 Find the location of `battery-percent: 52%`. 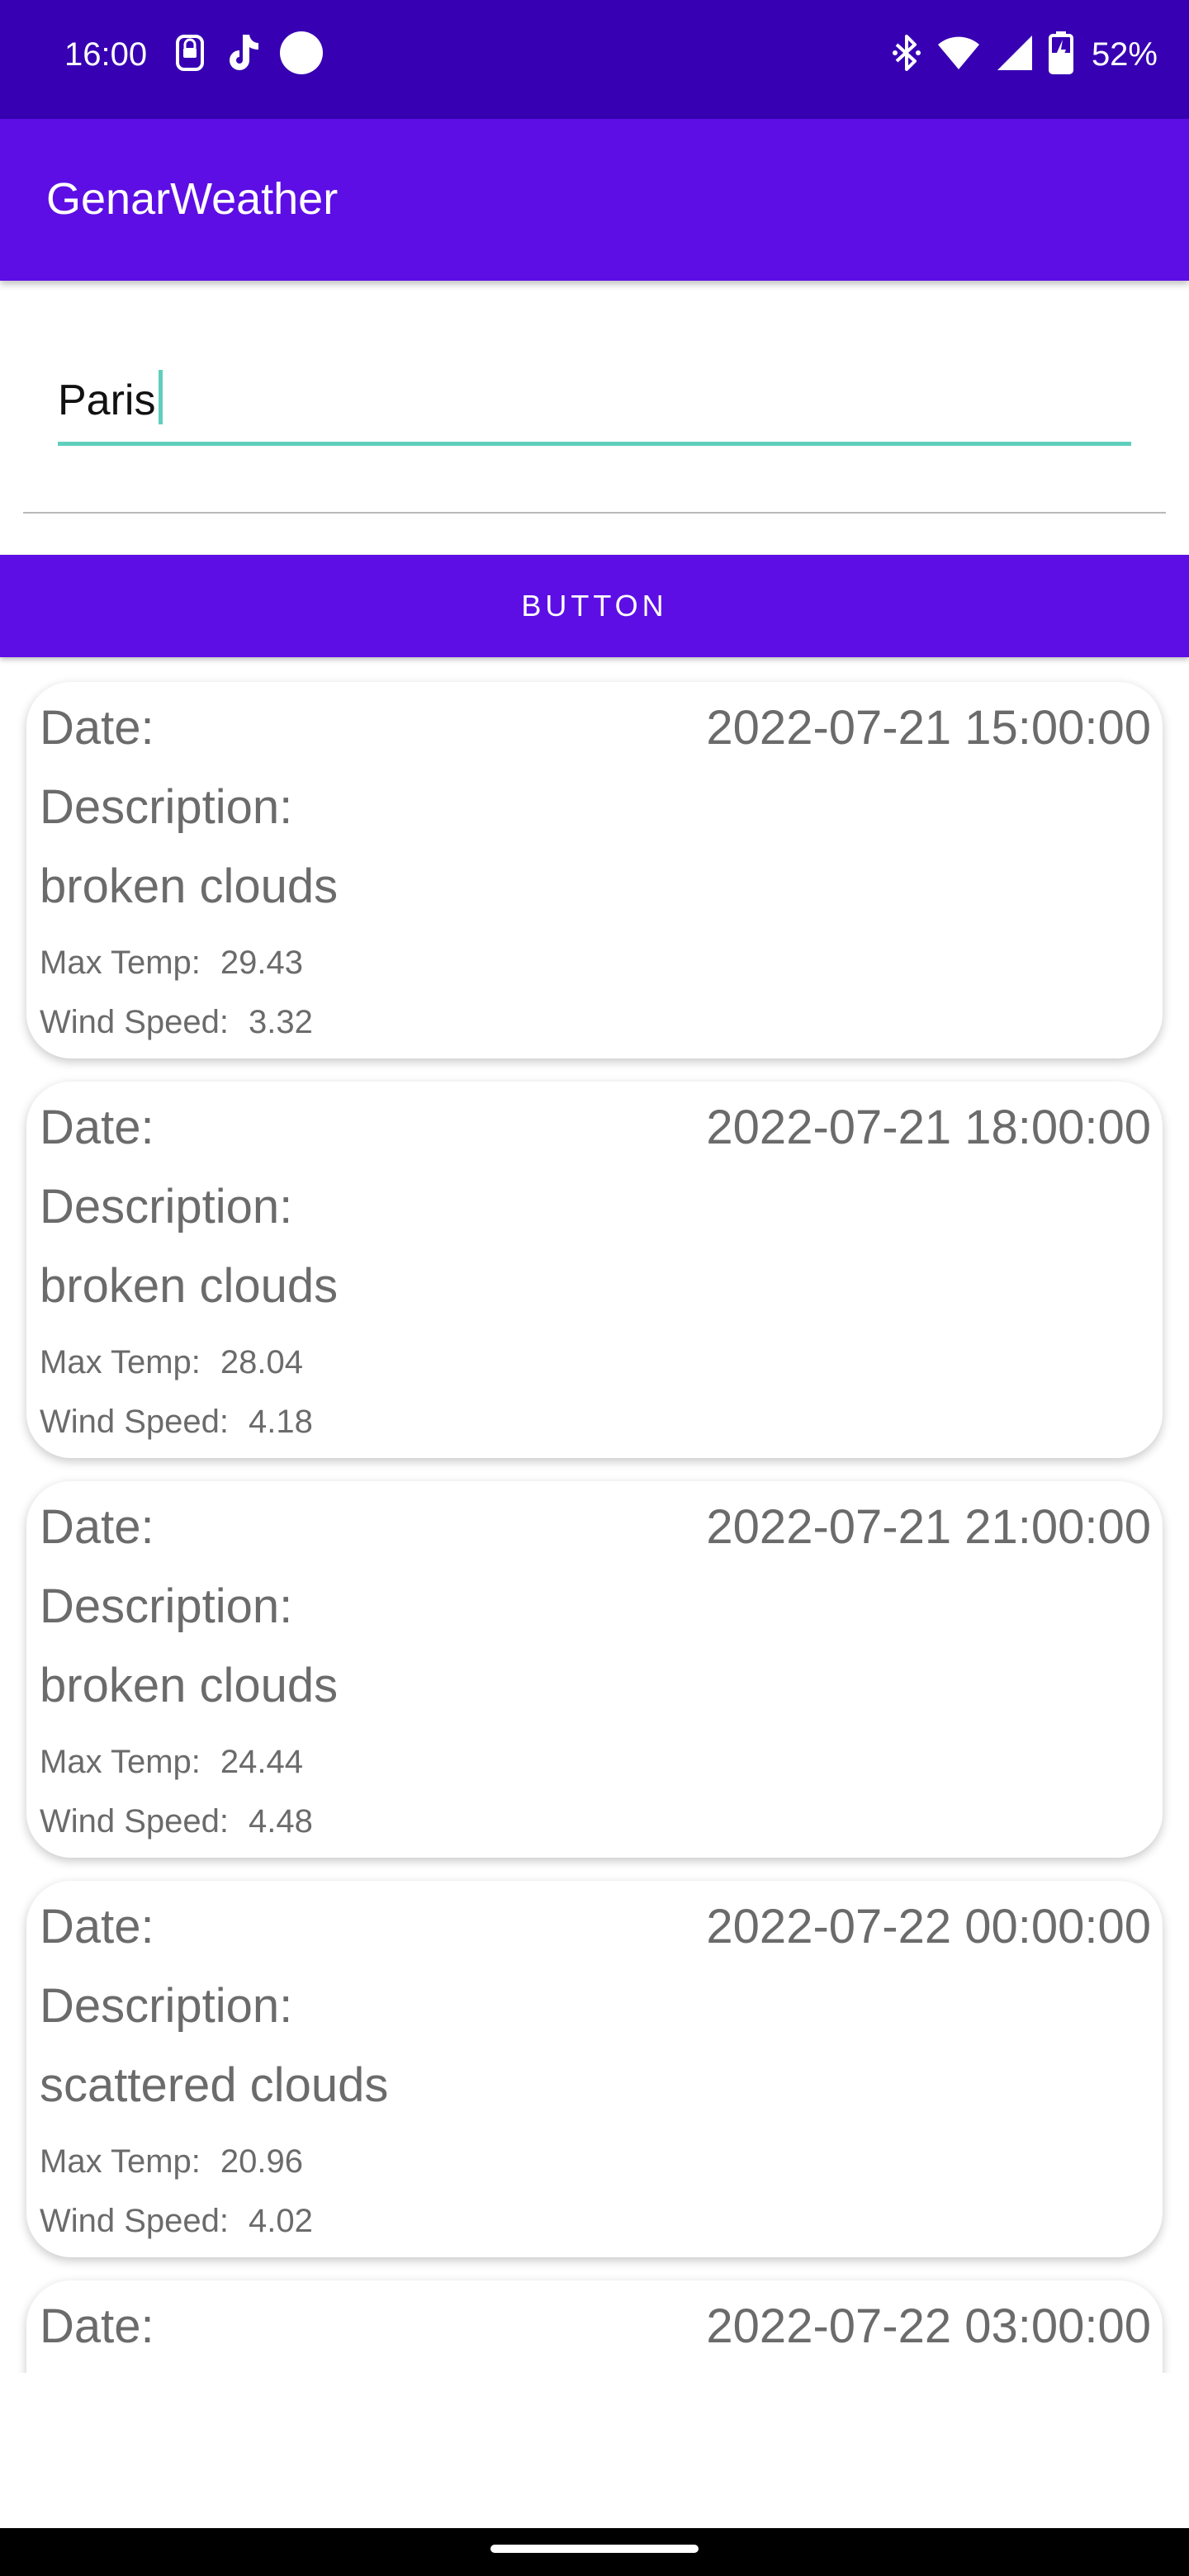

battery-percent: 52% is located at coordinates (1124, 54).